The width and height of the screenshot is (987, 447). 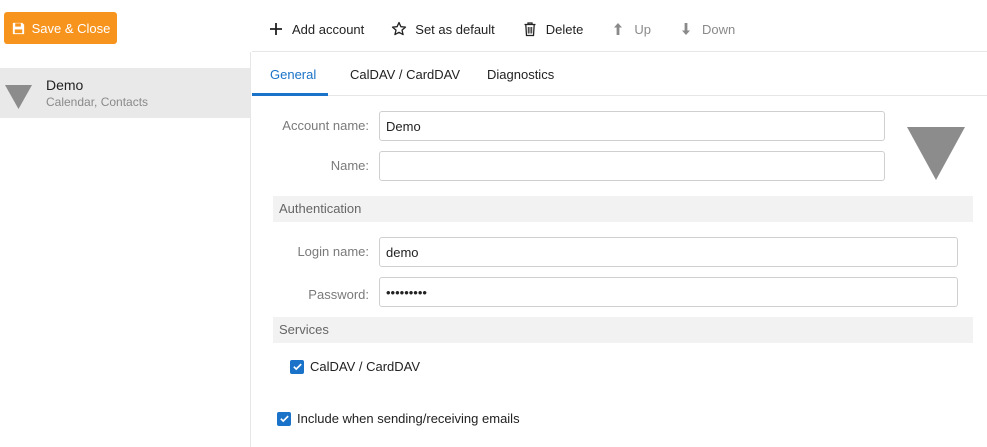 I want to click on authentication-section-header: Authentication, so click(x=623, y=209).